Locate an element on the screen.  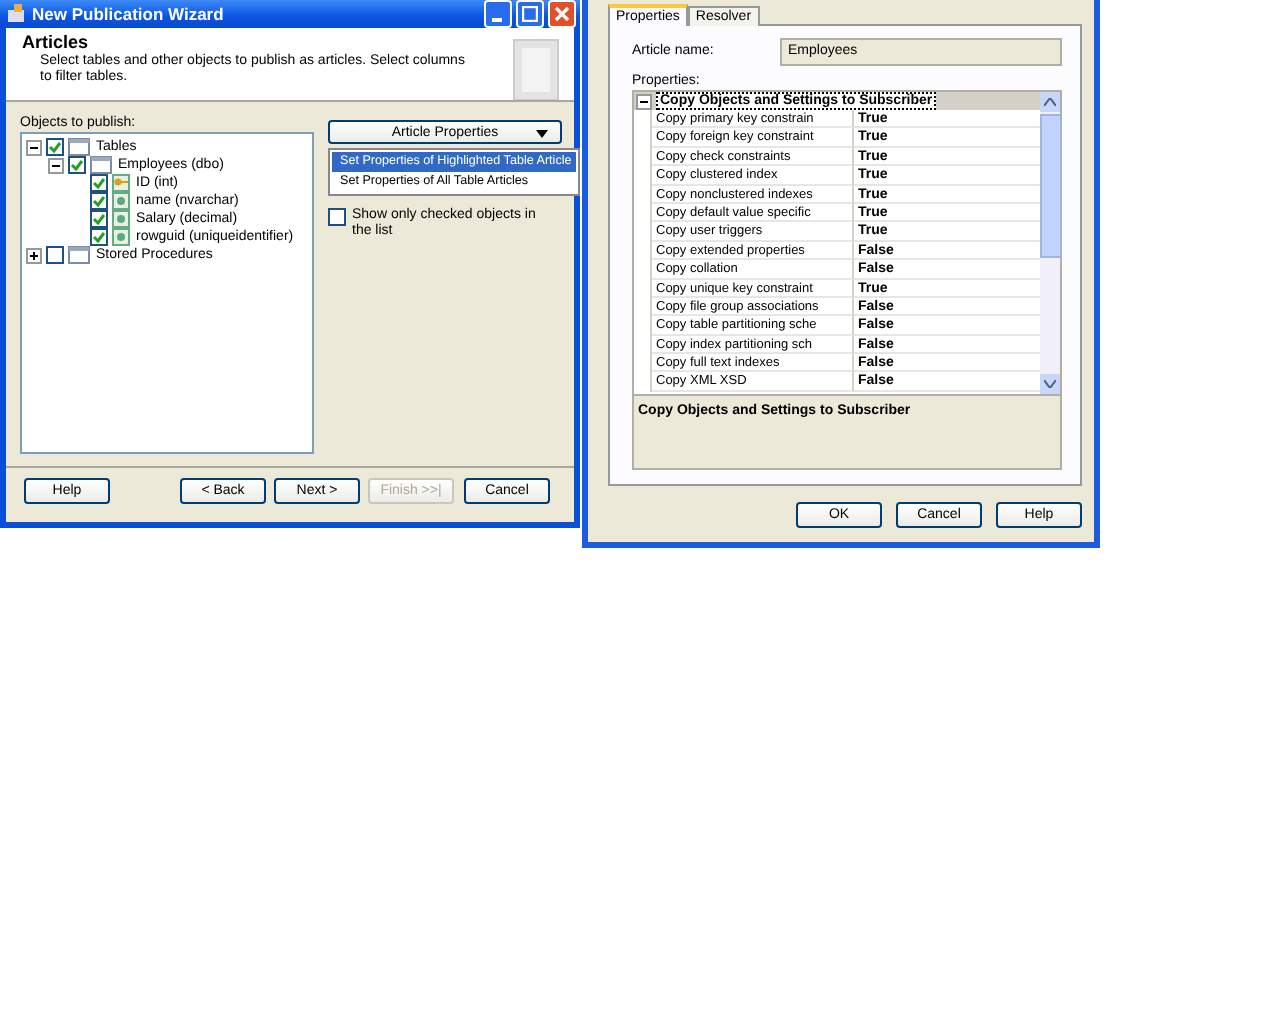
scroll-up-button is located at coordinates (1050, 102).